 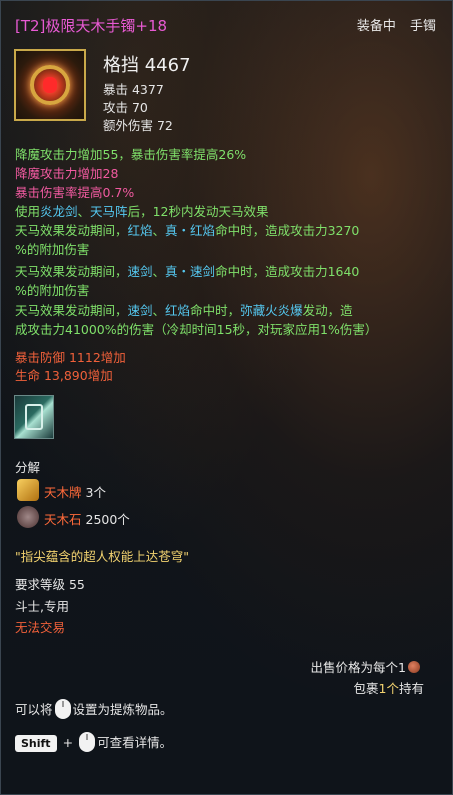 I want to click on effect-line-3: 暴击伤害率提高0.7%, so click(x=75, y=192).